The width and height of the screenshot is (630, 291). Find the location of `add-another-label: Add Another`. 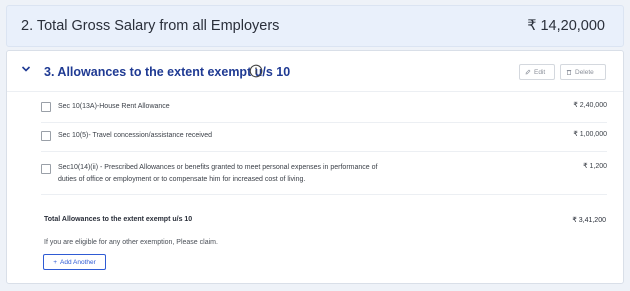

add-another-label: Add Another is located at coordinates (78, 262).